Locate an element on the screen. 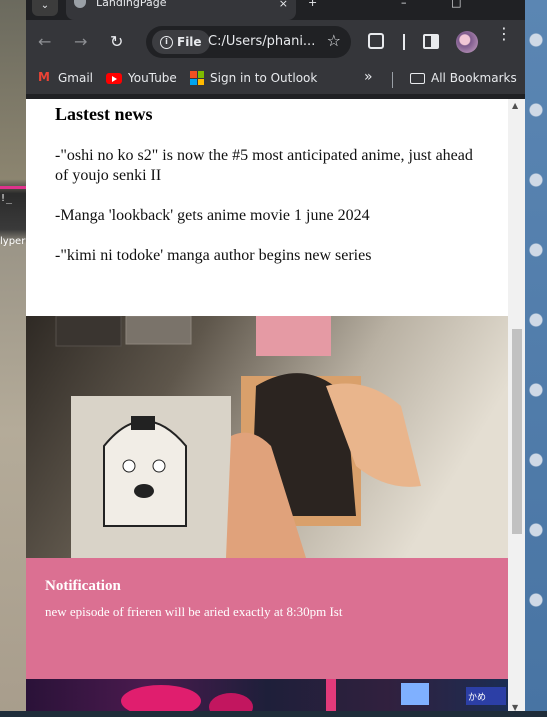 The width and height of the screenshot is (547, 717). maximize-button: □ is located at coordinates (456, 4).